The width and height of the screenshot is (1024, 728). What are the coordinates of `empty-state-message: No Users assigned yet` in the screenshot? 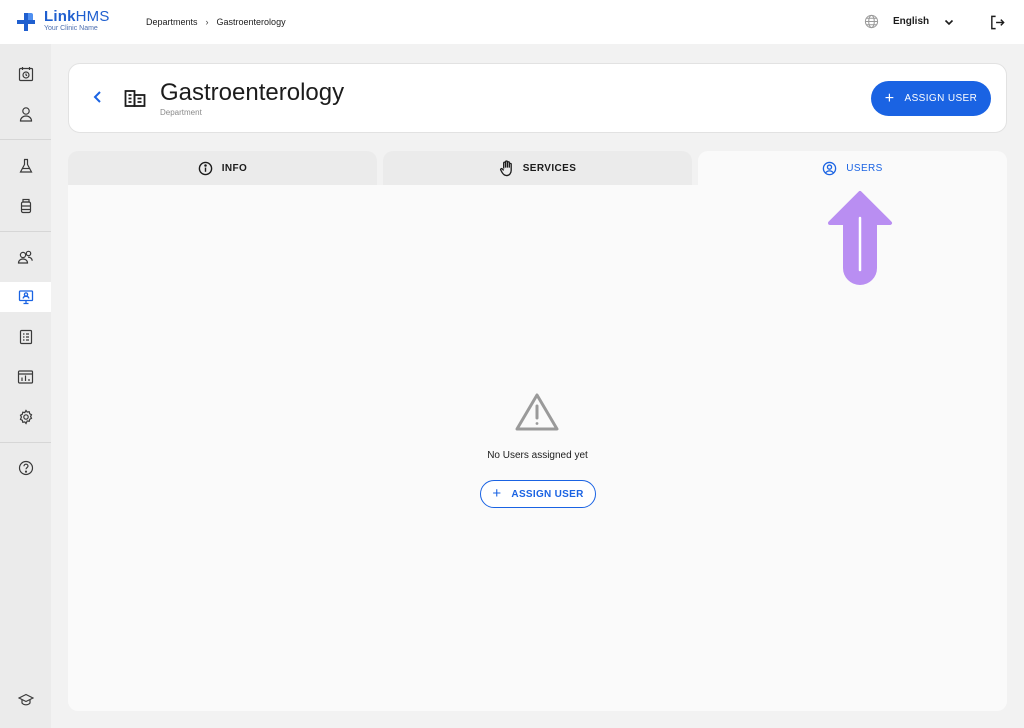 It's located at (537, 455).